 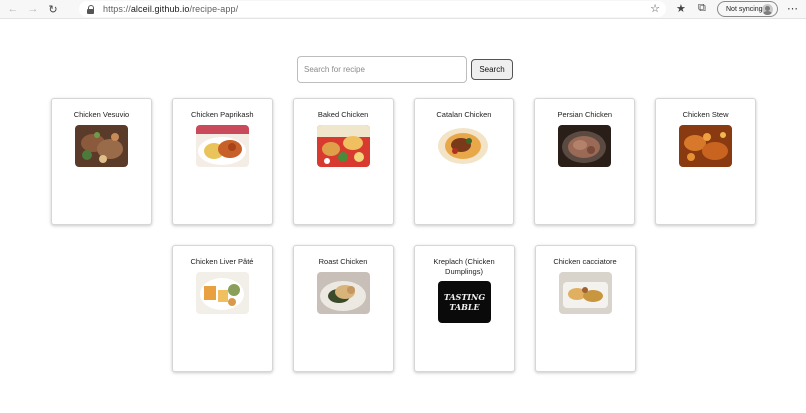 What do you see at coordinates (585, 261) in the screenshot?
I see `recipe-title: Chicken cacciatore` at bounding box center [585, 261].